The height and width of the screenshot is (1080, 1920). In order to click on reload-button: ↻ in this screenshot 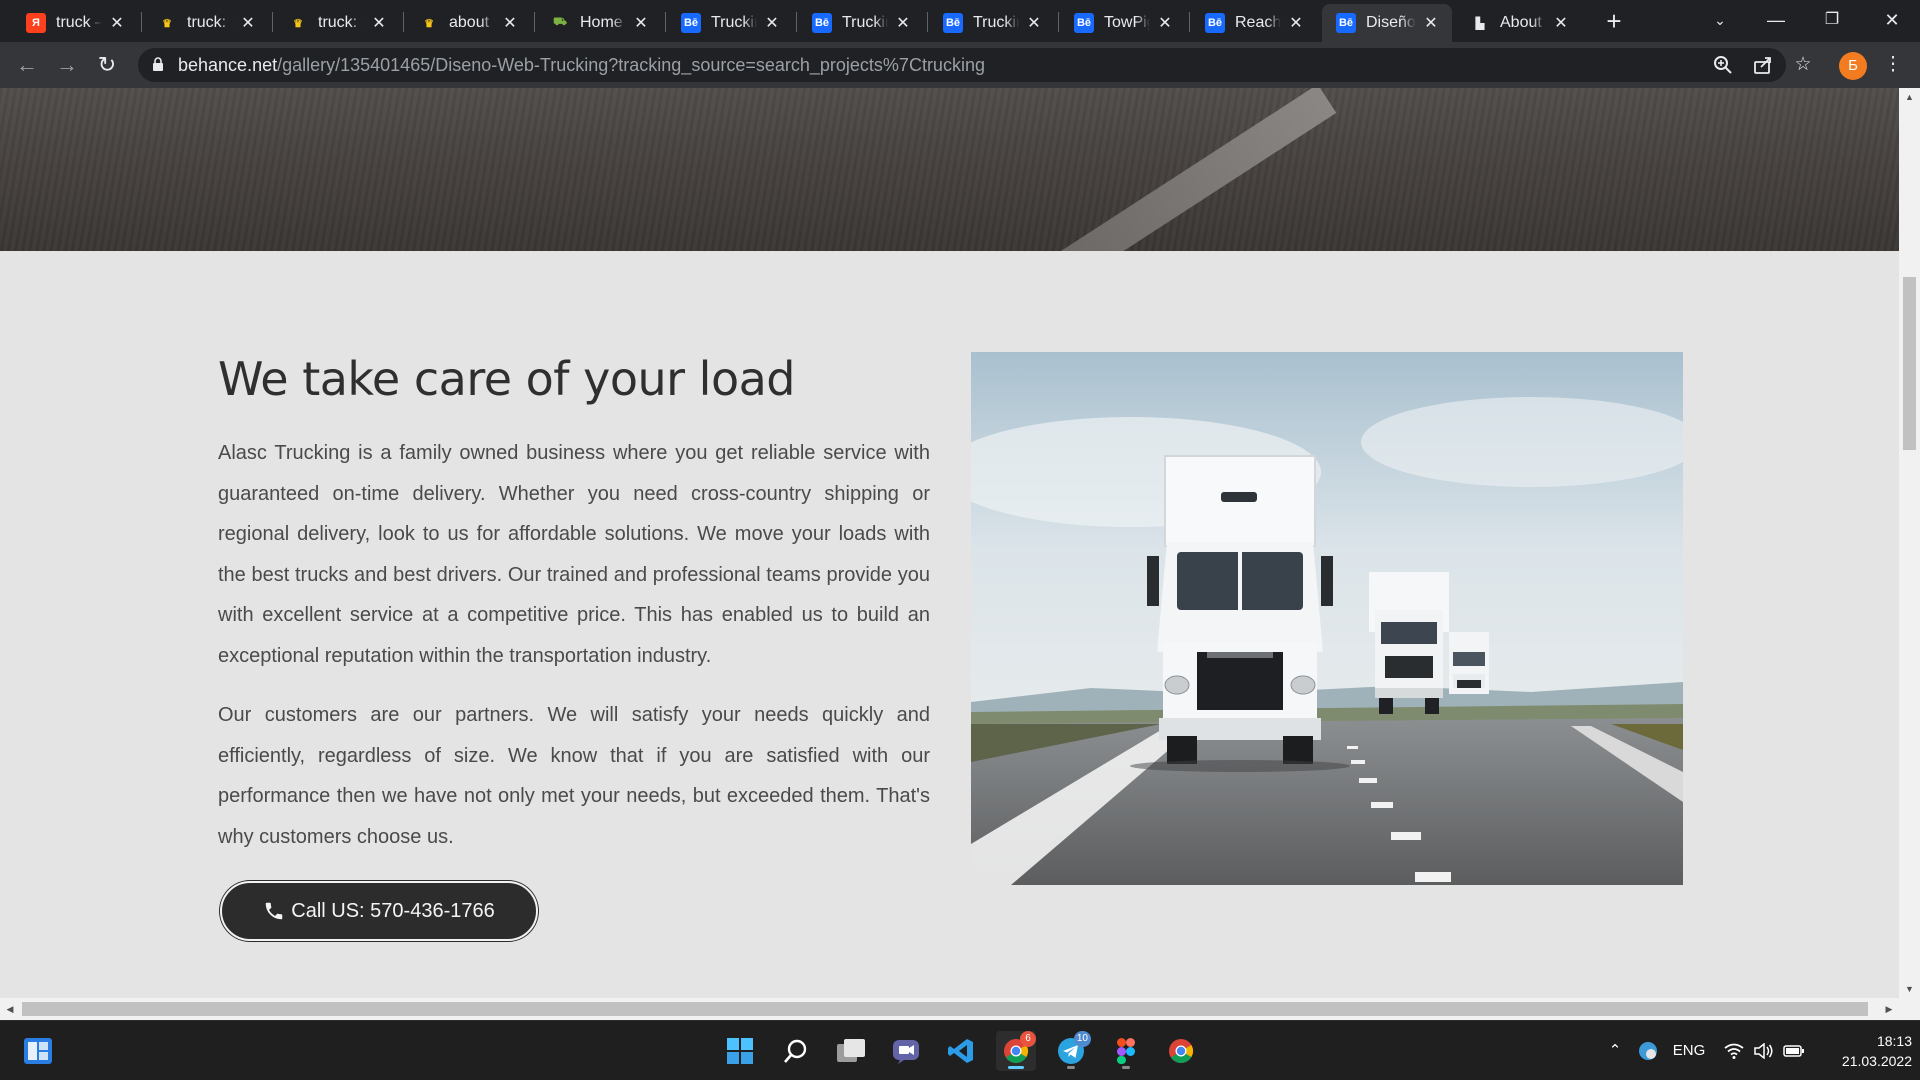, I will do `click(107, 65)`.